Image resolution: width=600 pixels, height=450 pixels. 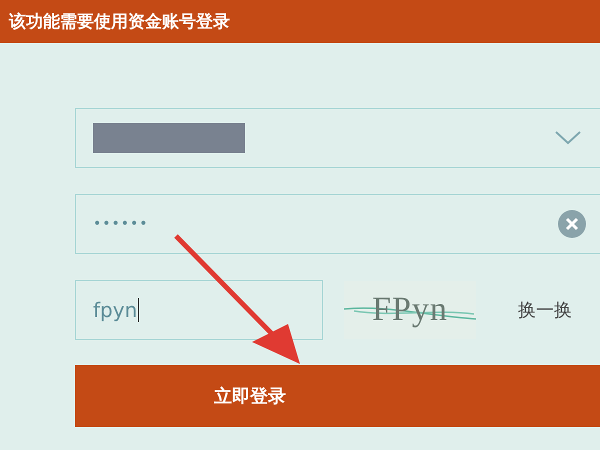 I want to click on account-select, so click(x=337, y=138).